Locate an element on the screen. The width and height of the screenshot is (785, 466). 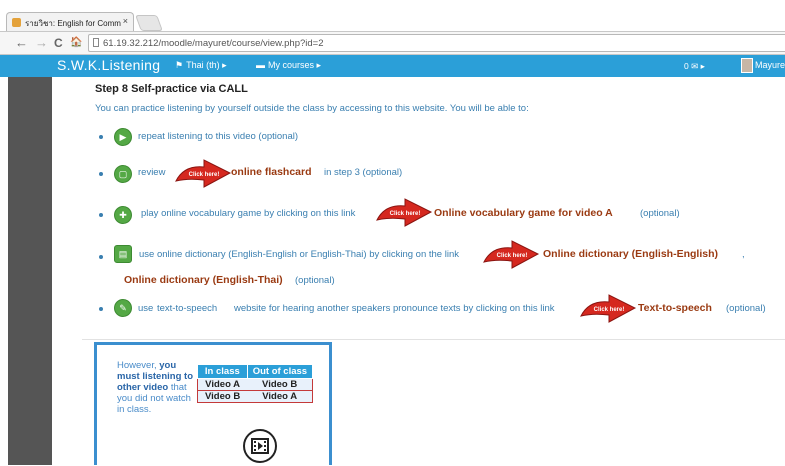
film-icon is located at coordinates (260, 446).